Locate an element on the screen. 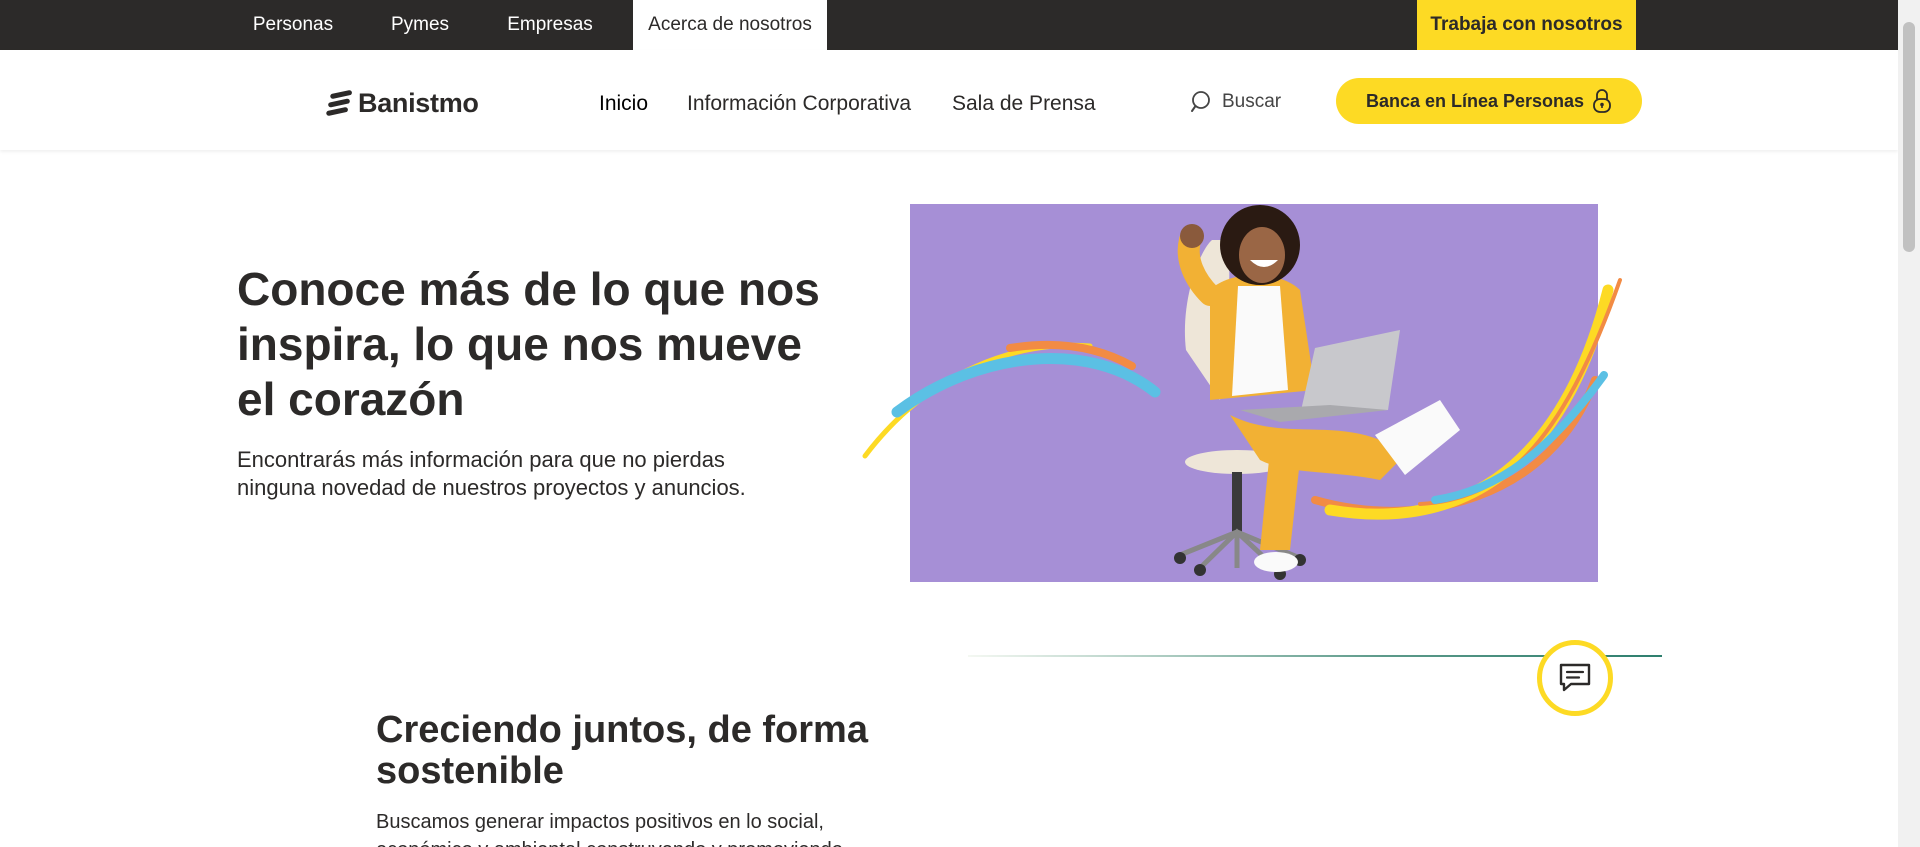 Image resolution: width=1920 pixels, height=847 pixels. segment-acerca-de-nosotros: Acerca de nosotros is located at coordinates (730, 25).